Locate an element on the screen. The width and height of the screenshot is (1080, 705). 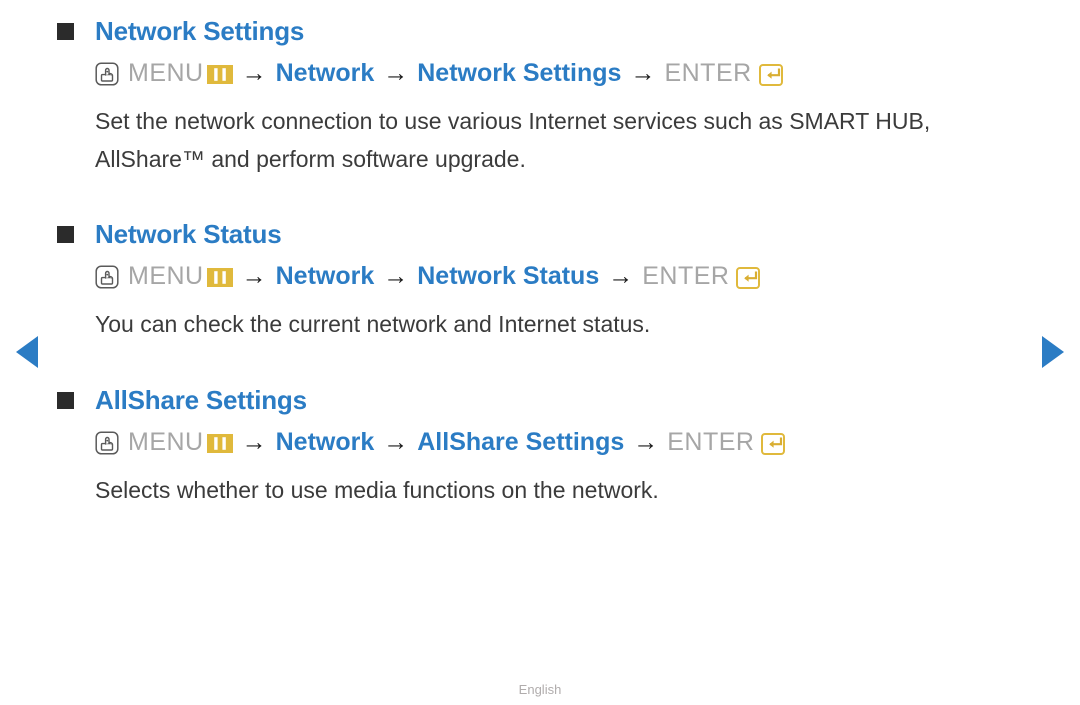
section-title: AllShare Settings is located at coordinates (201, 400).